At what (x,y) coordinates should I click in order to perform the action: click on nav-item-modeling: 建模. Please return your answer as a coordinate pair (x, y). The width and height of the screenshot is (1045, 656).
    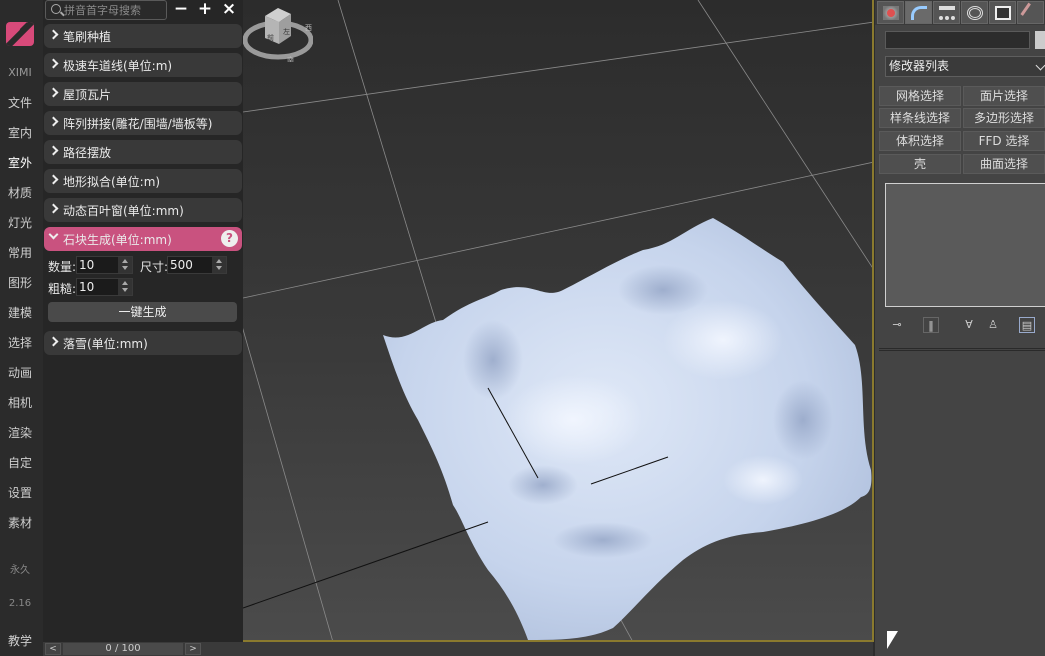
    Looking at the image, I should click on (20, 317).